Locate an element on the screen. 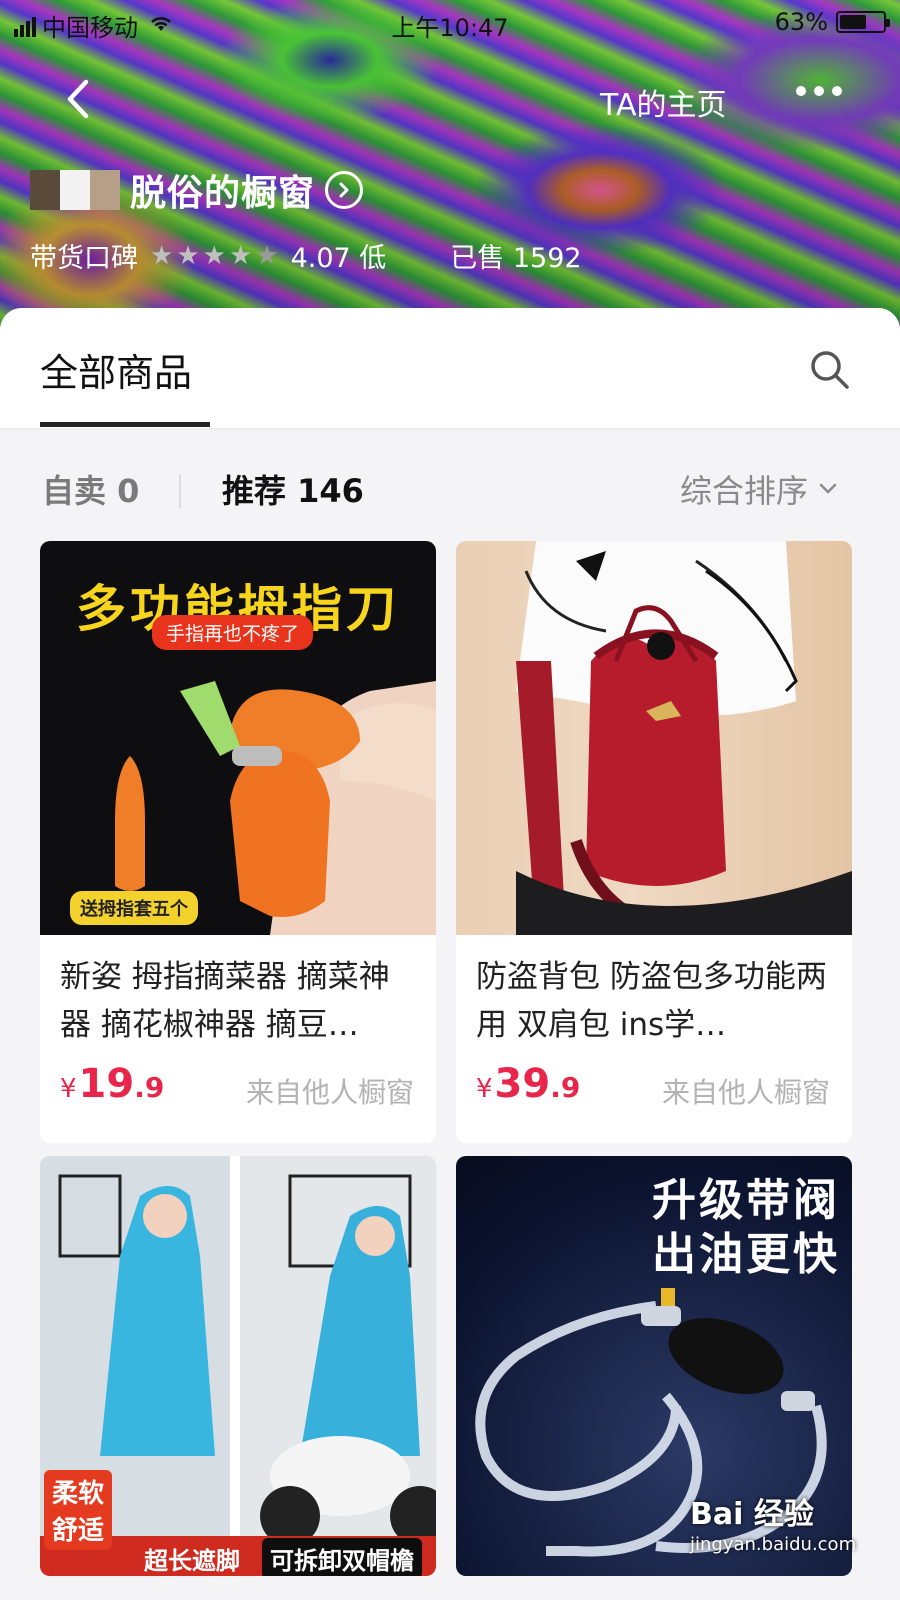 This screenshot has height=1600, width=900. watermark-text: Bai 经验 is located at coordinates (752, 1514).